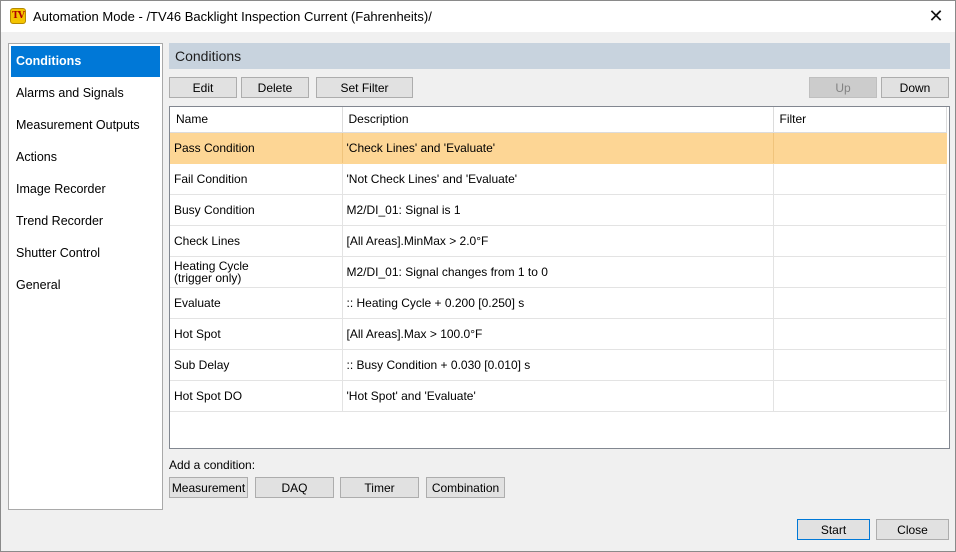  What do you see at coordinates (256, 120) in the screenshot?
I see `column-header-name: Name` at bounding box center [256, 120].